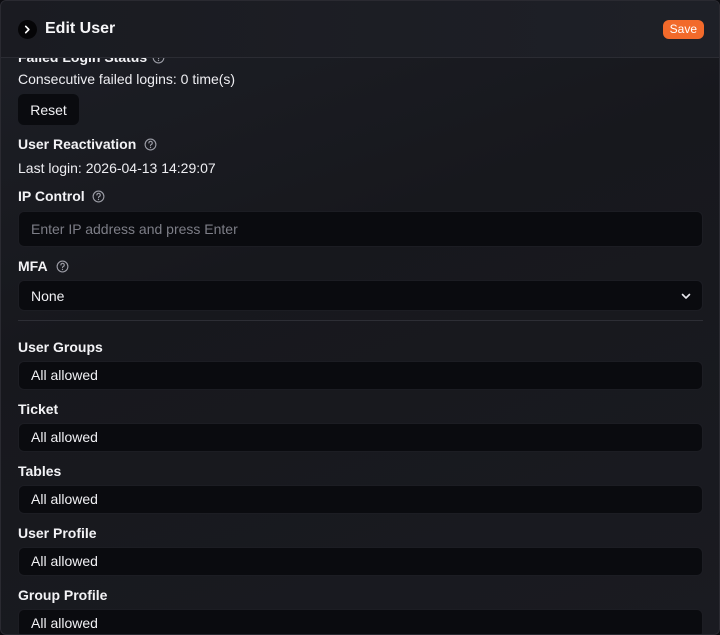 The height and width of the screenshot is (635, 720). What do you see at coordinates (360, 561) in the screenshot?
I see `user-profile-field: All allowed` at bounding box center [360, 561].